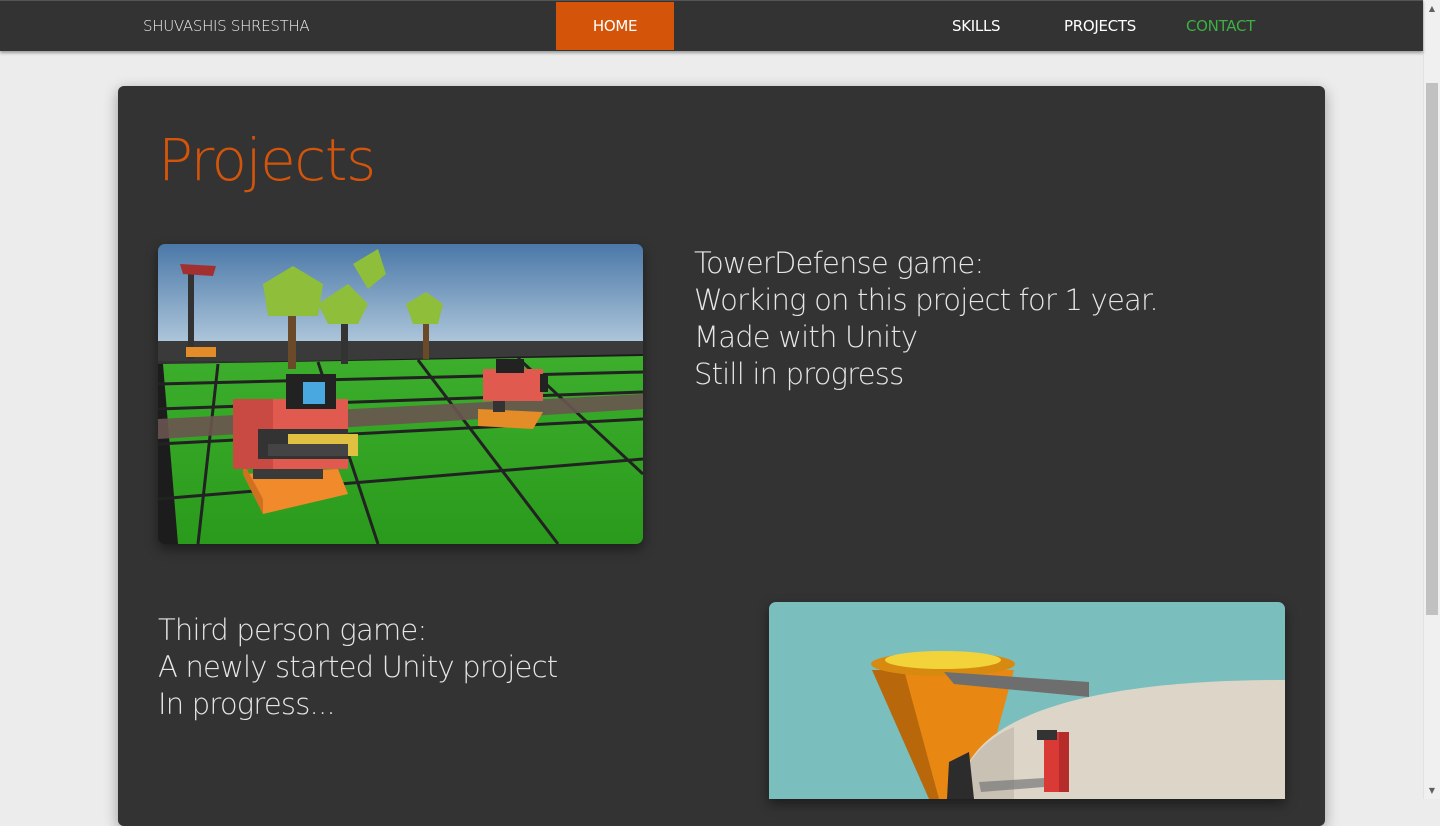 The height and width of the screenshot is (826, 1440). Describe the element at coordinates (976, 26) in the screenshot. I see `nav-skills-link: SKILLS` at that location.